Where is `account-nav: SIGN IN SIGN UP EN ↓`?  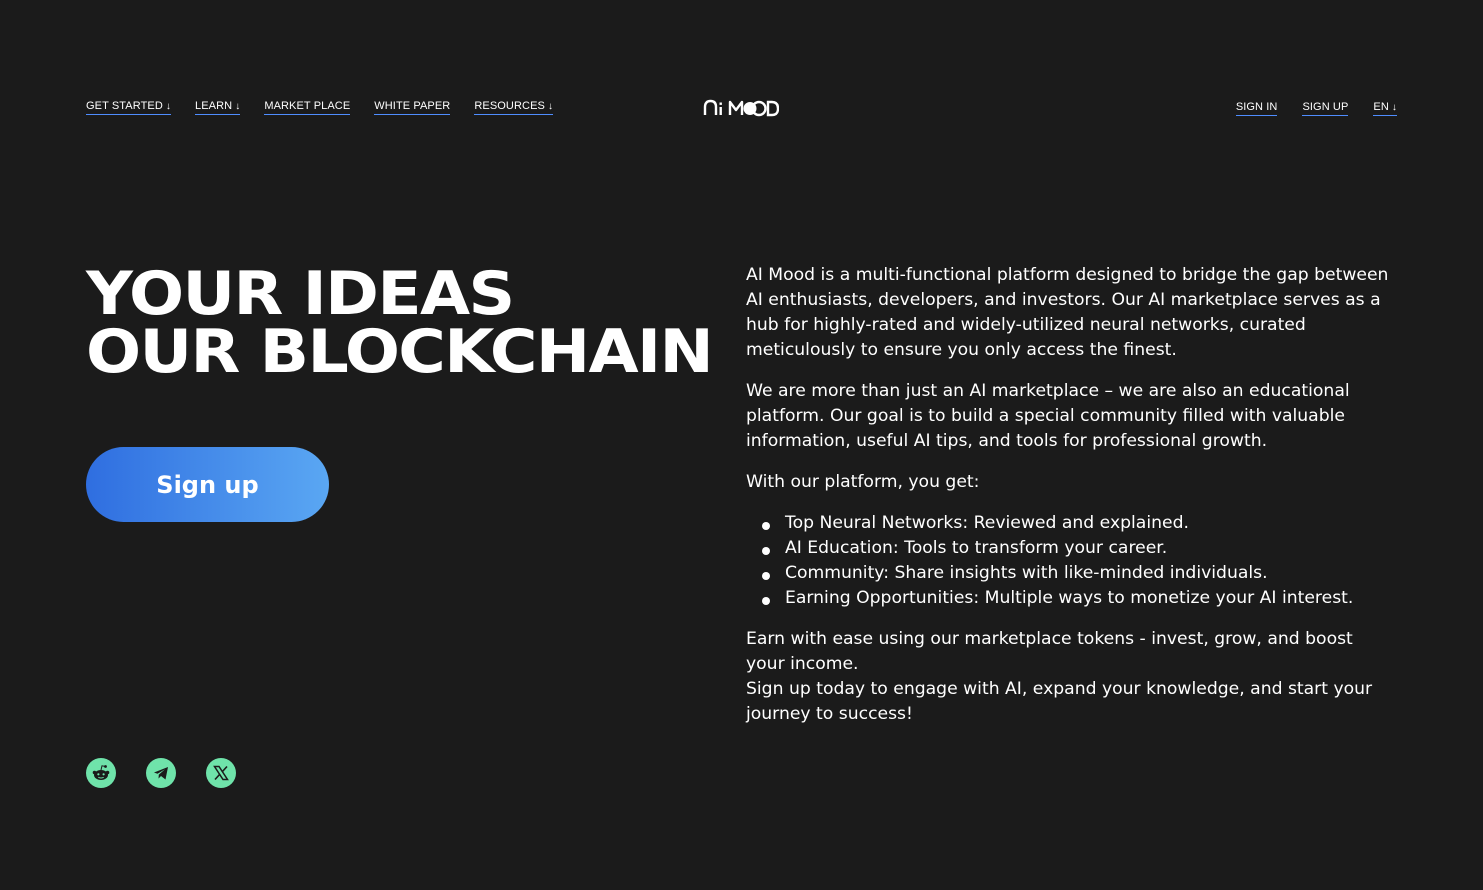 account-nav: SIGN IN SIGN UP EN ↓ is located at coordinates (1304, 108).